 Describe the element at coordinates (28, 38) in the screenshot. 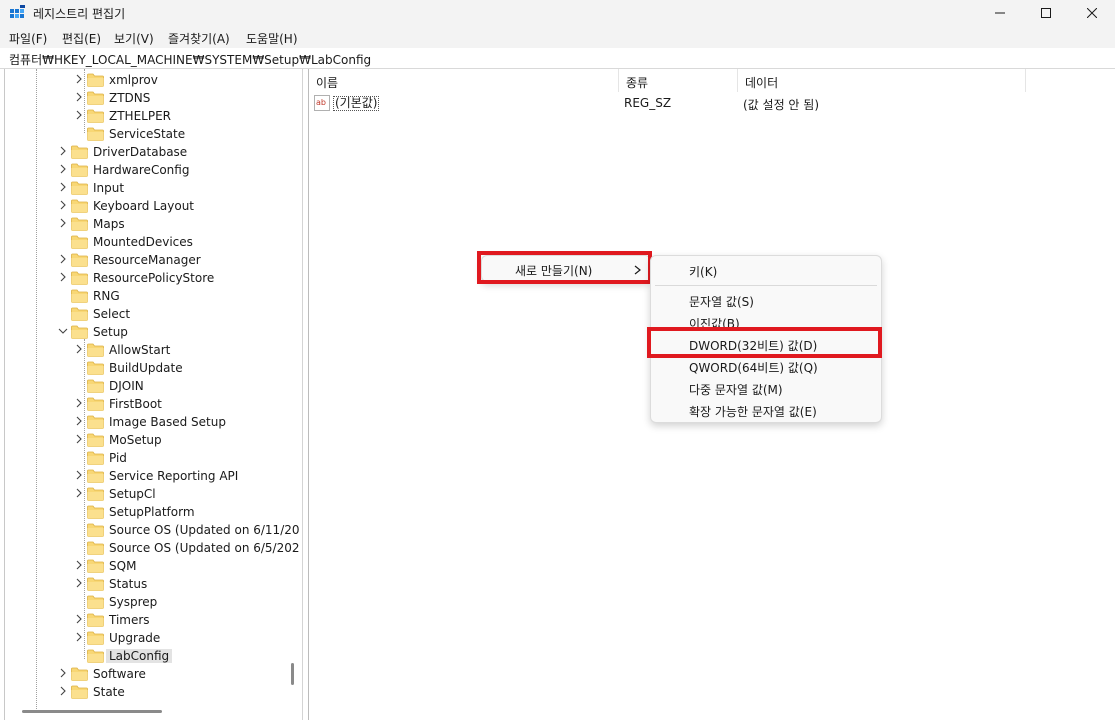

I see `menu-file: 파일(F)` at that location.